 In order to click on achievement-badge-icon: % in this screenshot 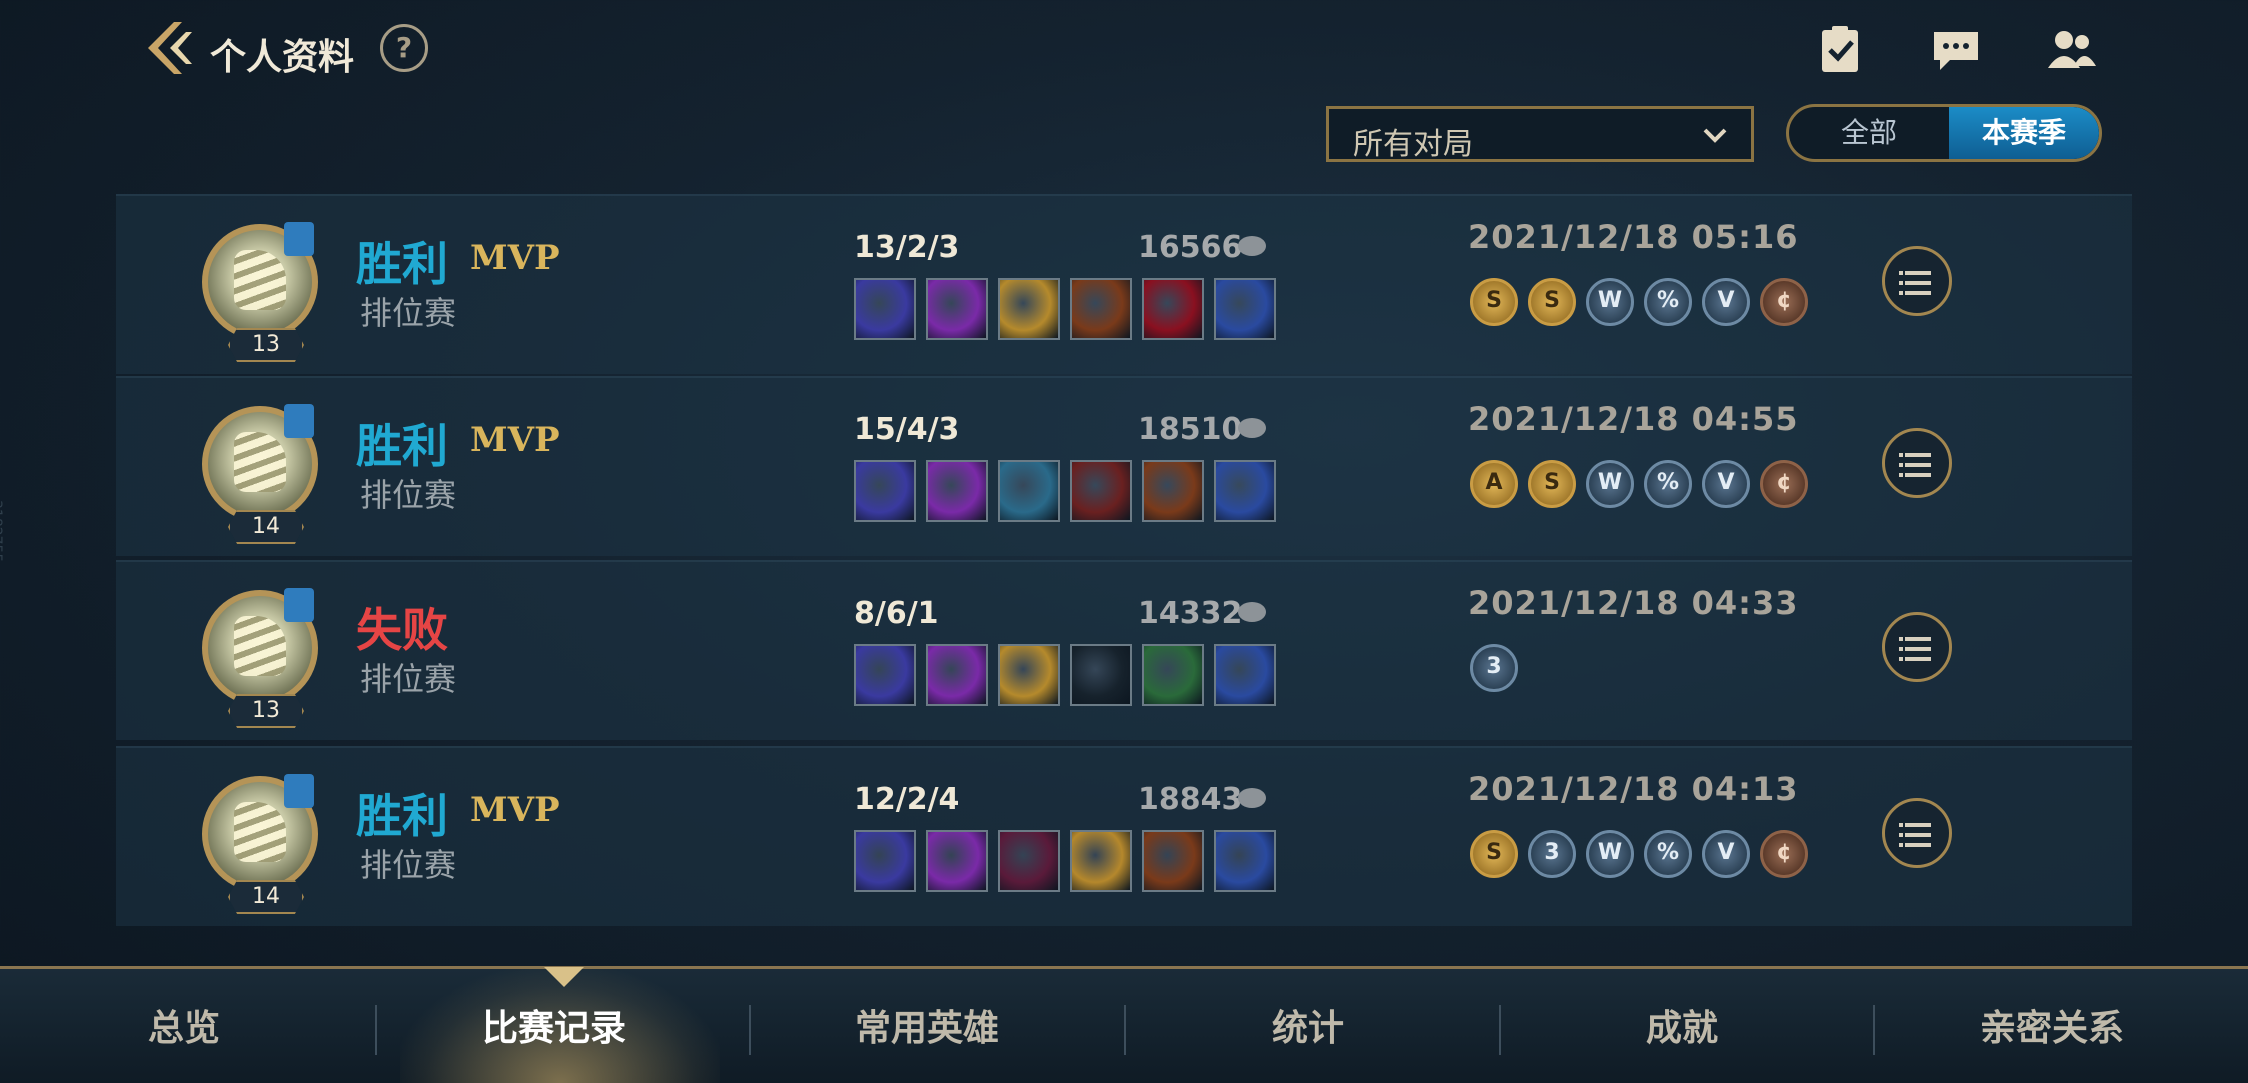, I will do `click(1668, 302)`.